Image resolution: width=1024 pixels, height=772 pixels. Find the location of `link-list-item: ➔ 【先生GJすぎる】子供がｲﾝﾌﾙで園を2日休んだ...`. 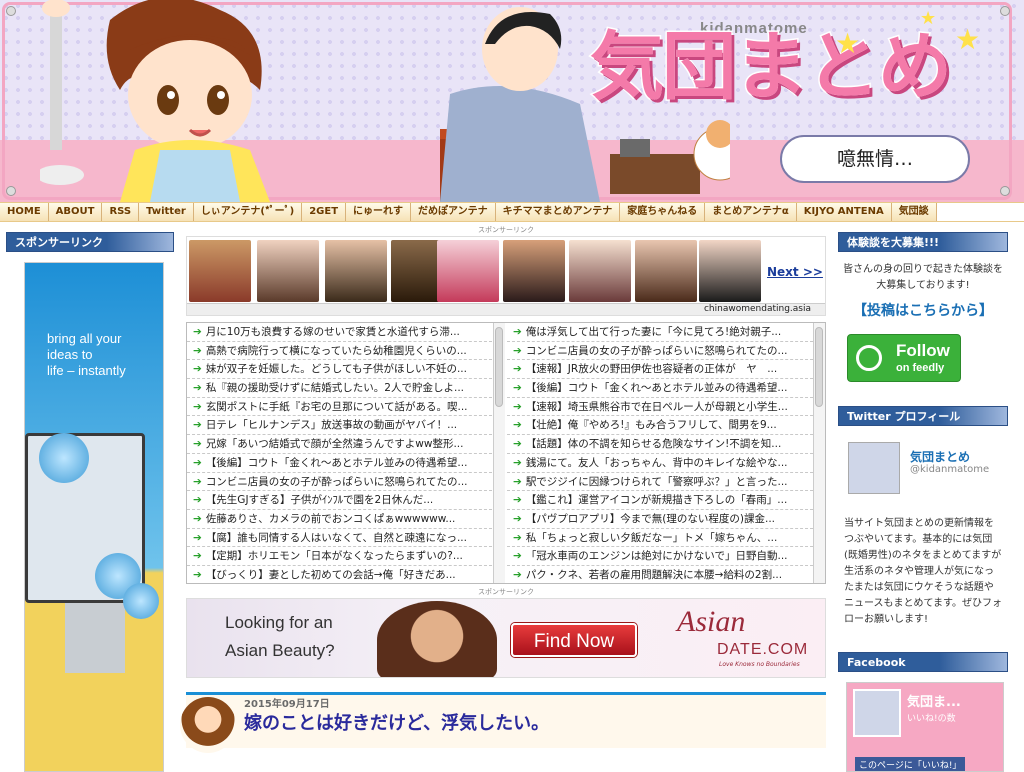

link-list-item: ➔ 【先生GJすぎる】子供がｲﾝﾌﾙで園を2日休んだ... is located at coordinates (339, 500).